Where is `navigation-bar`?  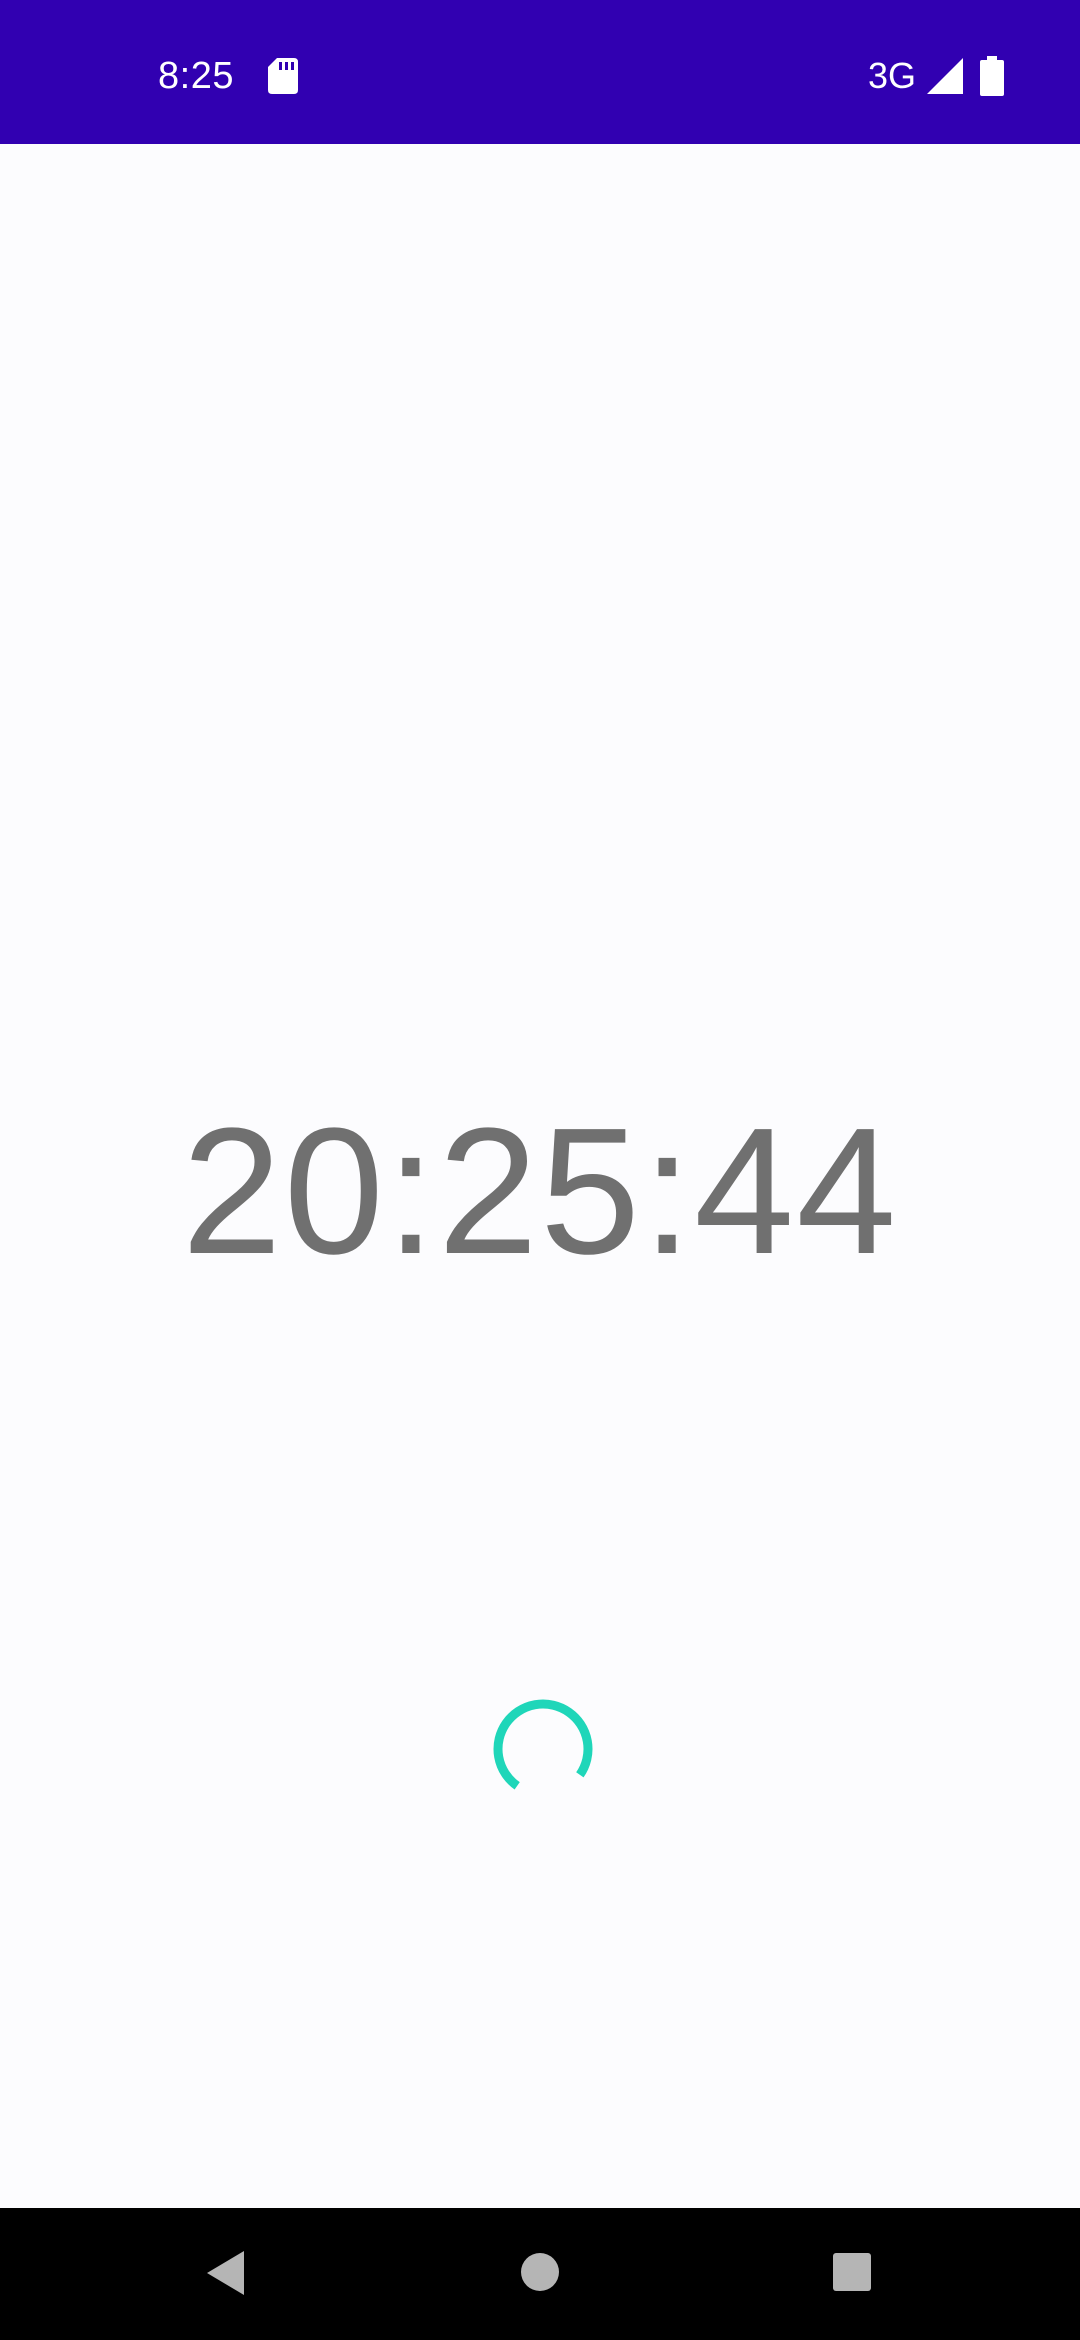 navigation-bar is located at coordinates (540, 2274).